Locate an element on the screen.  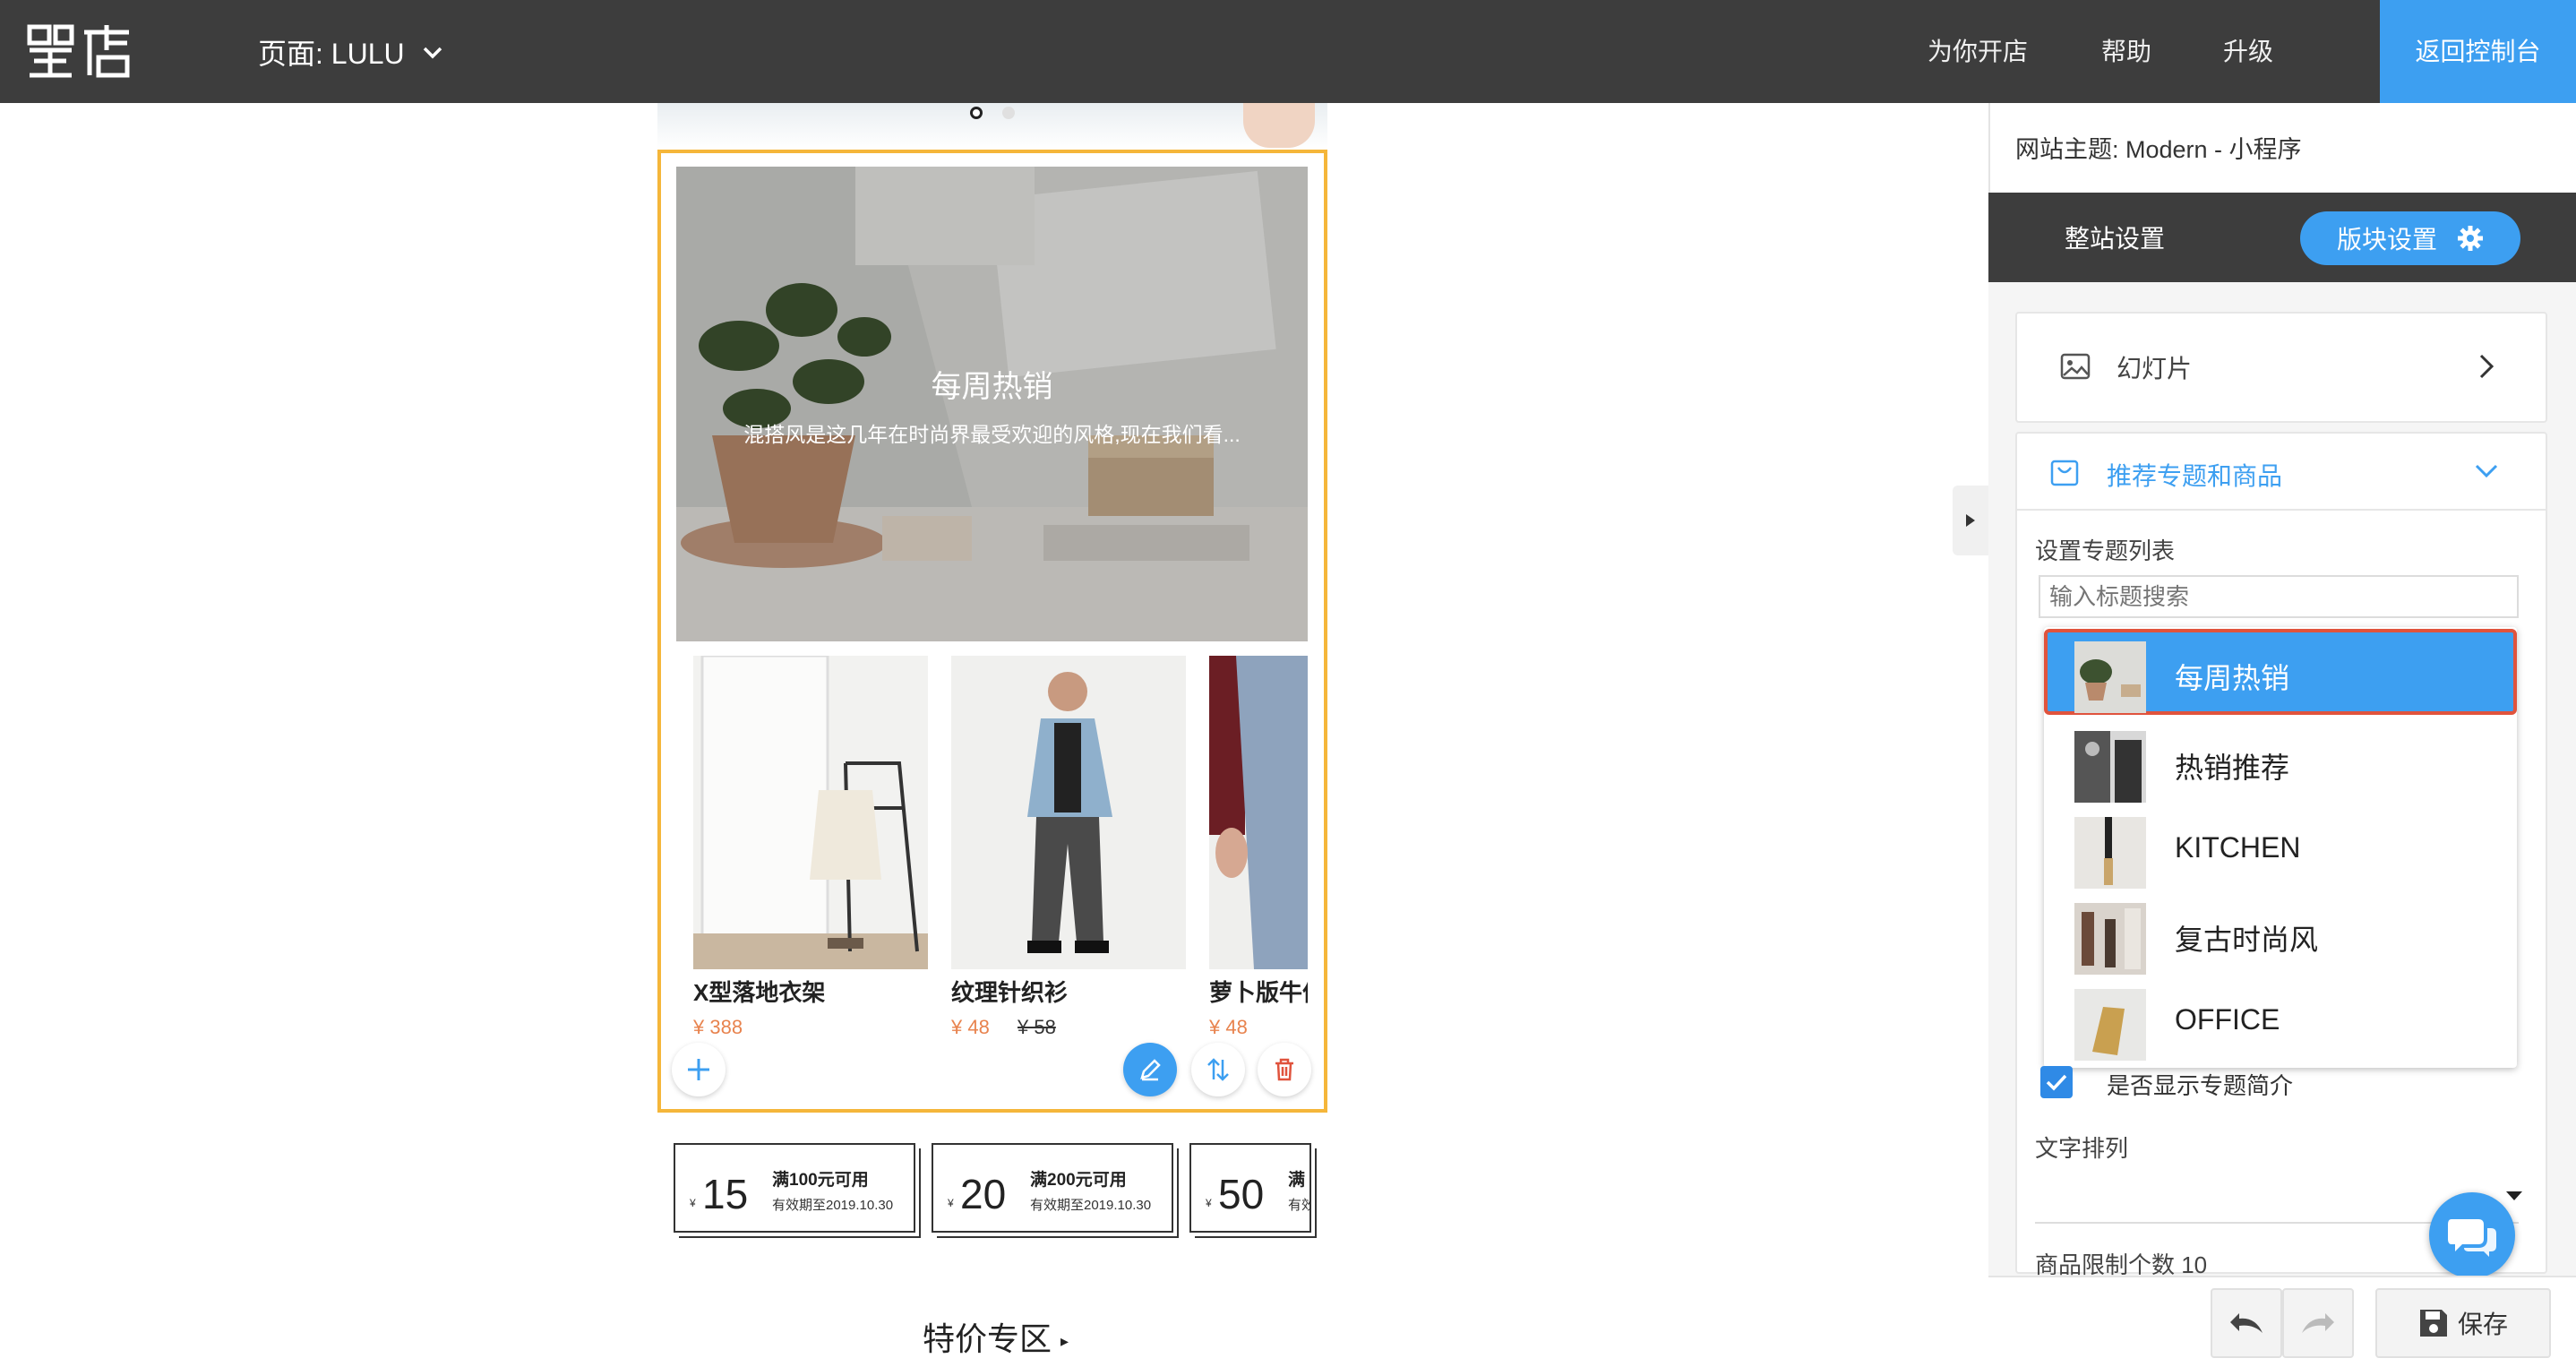
dropdown-option-hot-recommend: 热销推荐 is located at coordinates (2280, 761).